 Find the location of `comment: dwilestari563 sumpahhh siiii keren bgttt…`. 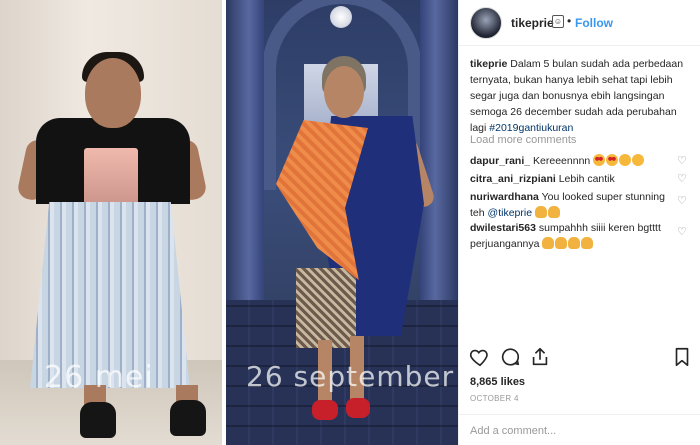

comment: dwilestari563 sumpahhh siiii keren bgttt… is located at coordinates (572, 236).